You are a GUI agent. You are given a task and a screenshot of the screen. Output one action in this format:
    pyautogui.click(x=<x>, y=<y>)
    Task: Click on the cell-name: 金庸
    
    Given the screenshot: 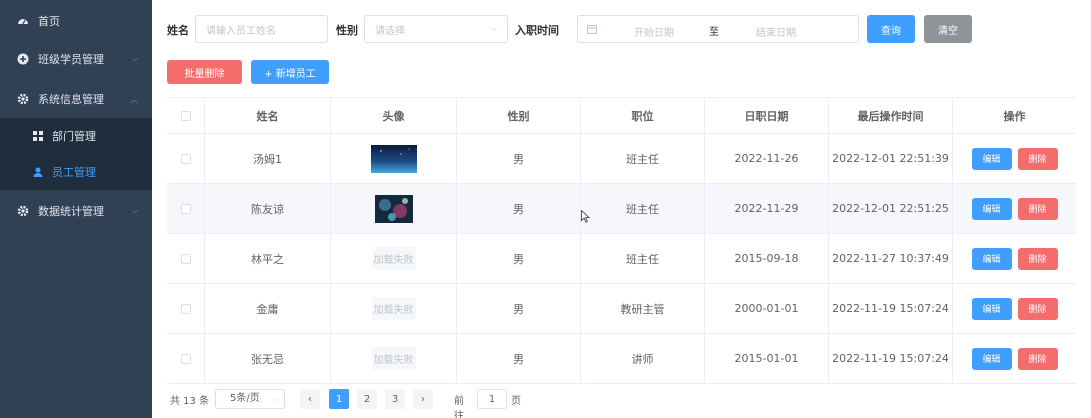 What is the action you would take?
    pyautogui.click(x=268, y=308)
    